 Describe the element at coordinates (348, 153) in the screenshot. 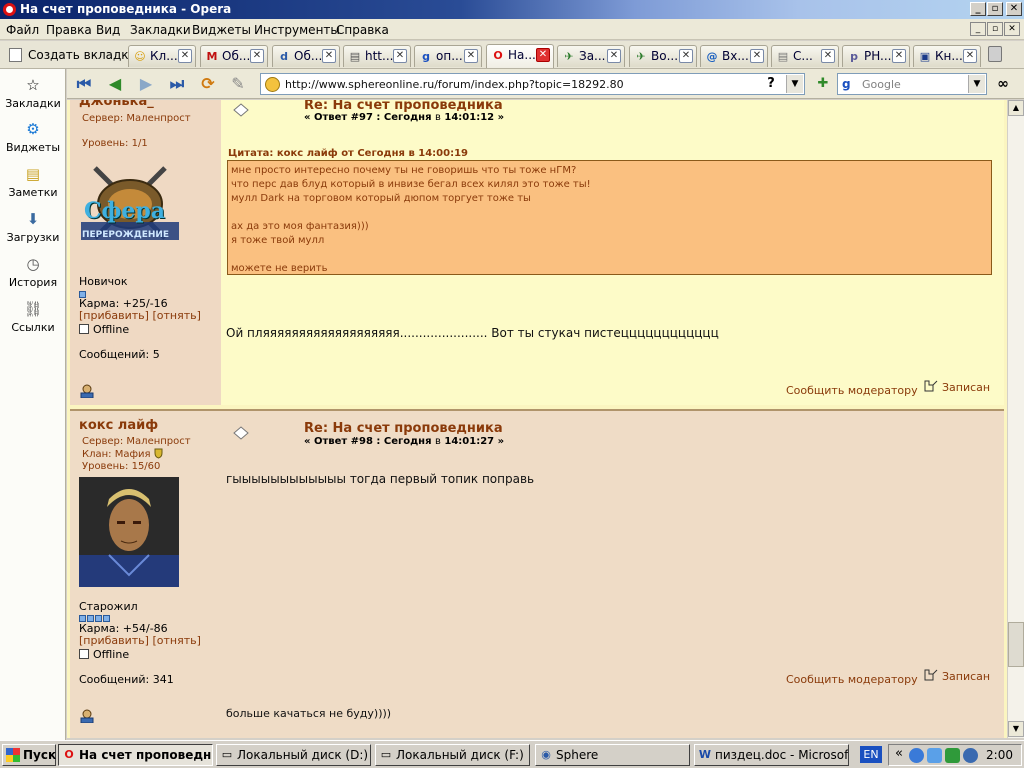

I see `quote-header: Цитата: кокс лайф от Сегодня в 14:00:19` at that location.